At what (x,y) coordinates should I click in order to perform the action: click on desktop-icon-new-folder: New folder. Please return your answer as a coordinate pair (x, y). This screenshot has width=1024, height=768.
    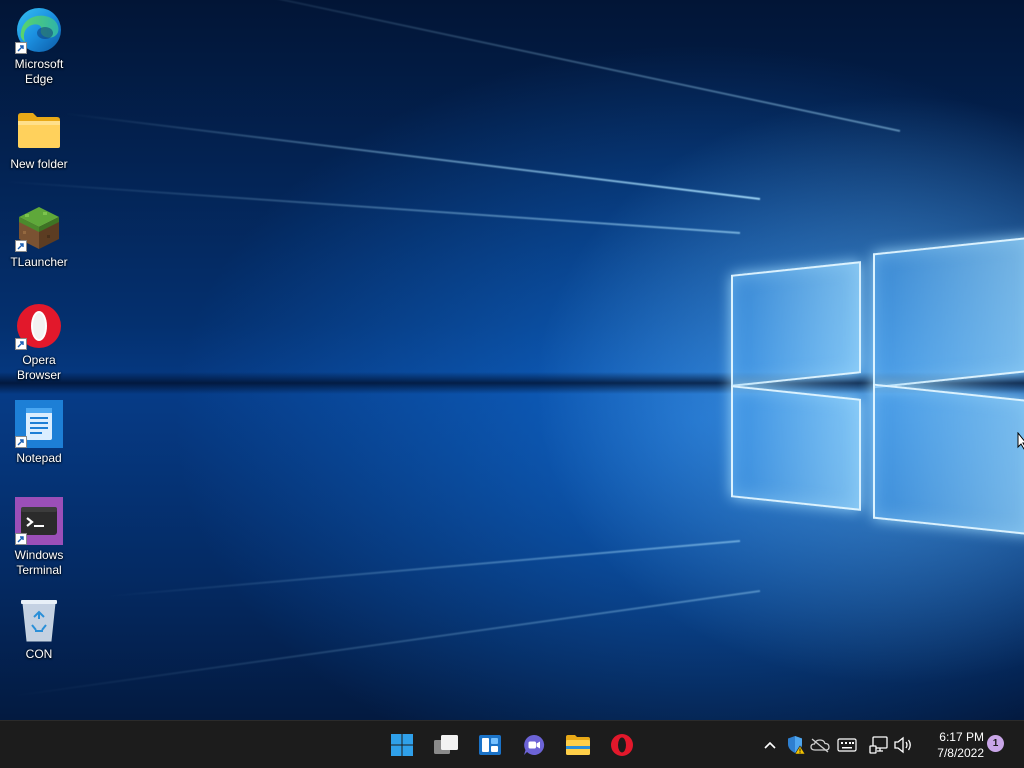
    Looking at the image, I should click on (39, 139).